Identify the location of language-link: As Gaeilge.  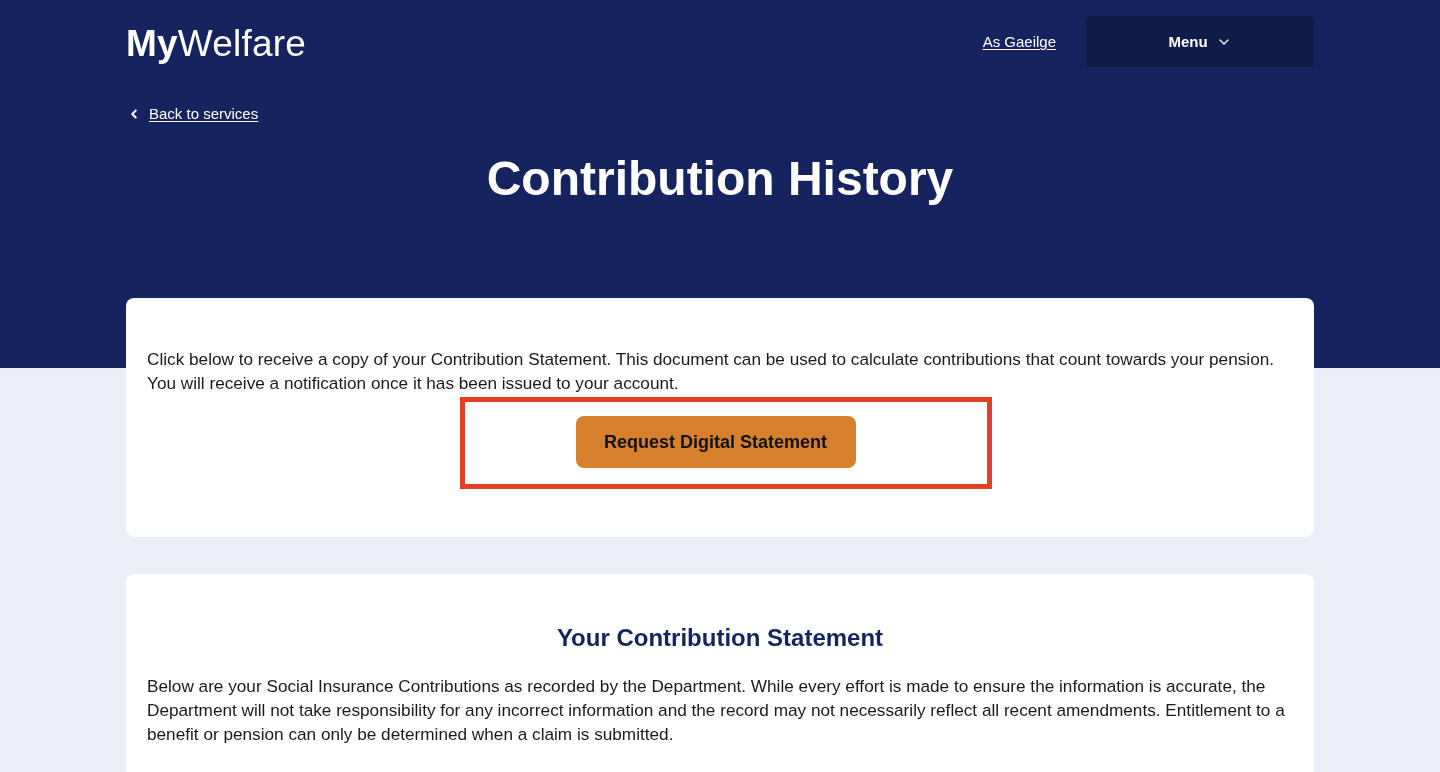
(1019, 41).